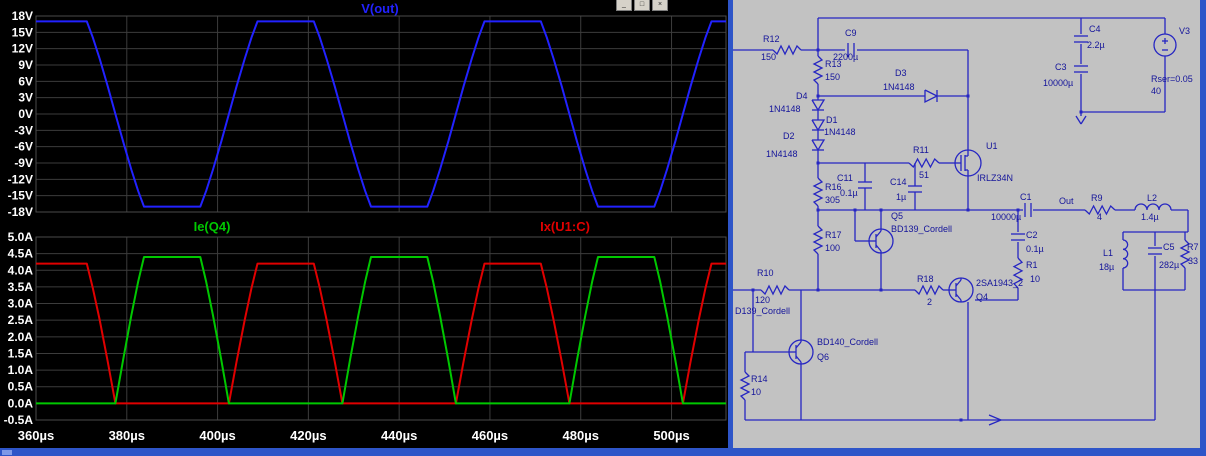 Image resolution: width=1206 pixels, height=456 pixels. Describe the element at coordinates (1099, 217) in the screenshot. I see `component-label: 4` at that location.